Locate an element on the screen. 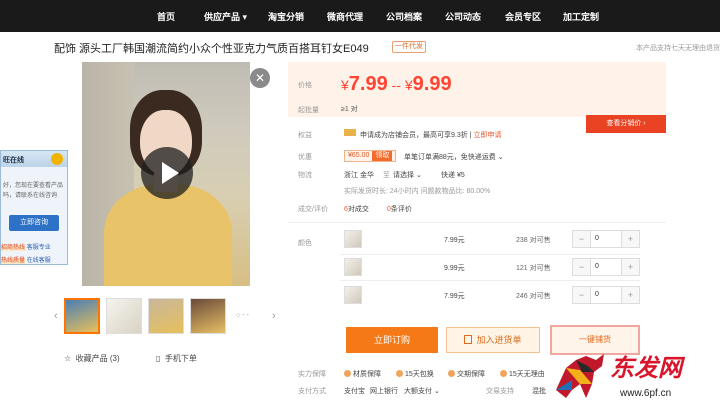  star-icon: ☆ is located at coordinates (68, 358).